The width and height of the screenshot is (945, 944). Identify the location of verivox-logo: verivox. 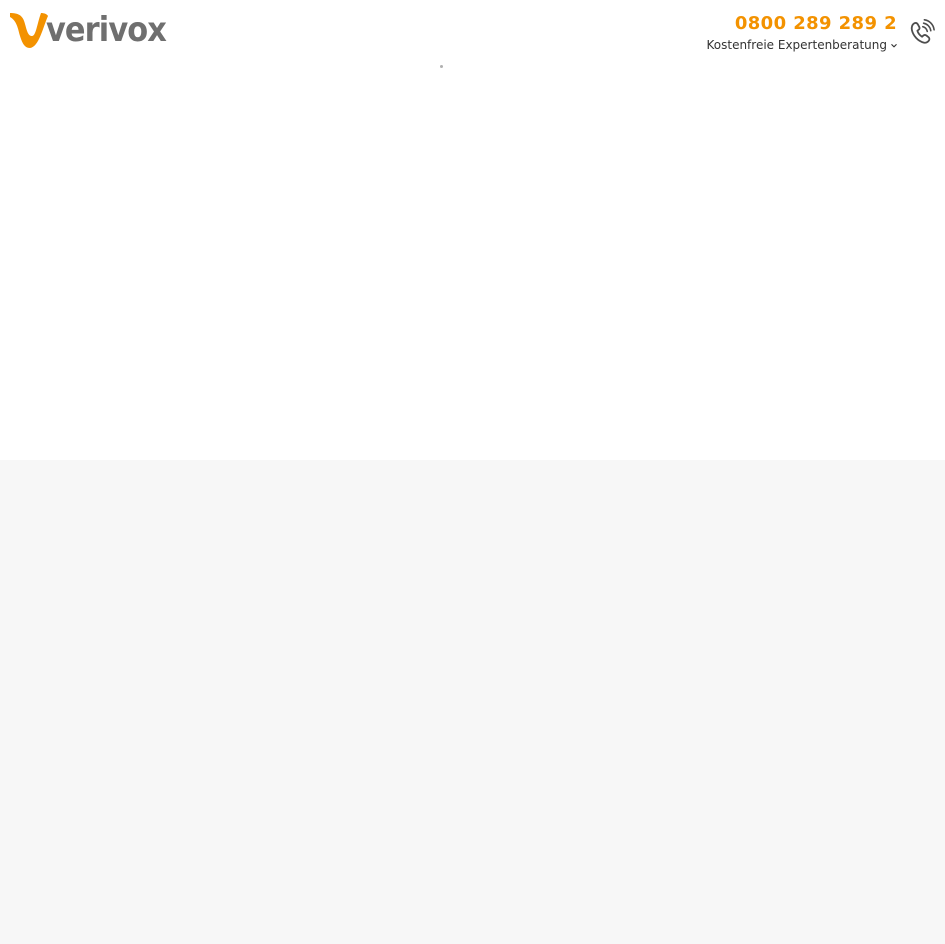
(90, 30).